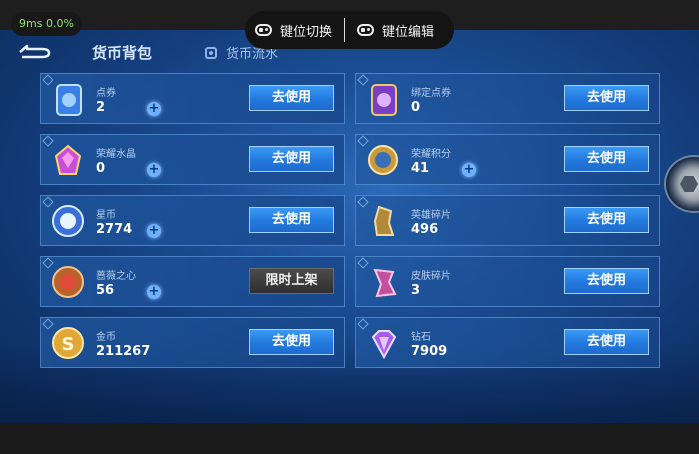 This screenshot has height=454, width=699. What do you see at coordinates (383, 160) in the screenshot?
I see `honor-points-icon` at bounding box center [383, 160].